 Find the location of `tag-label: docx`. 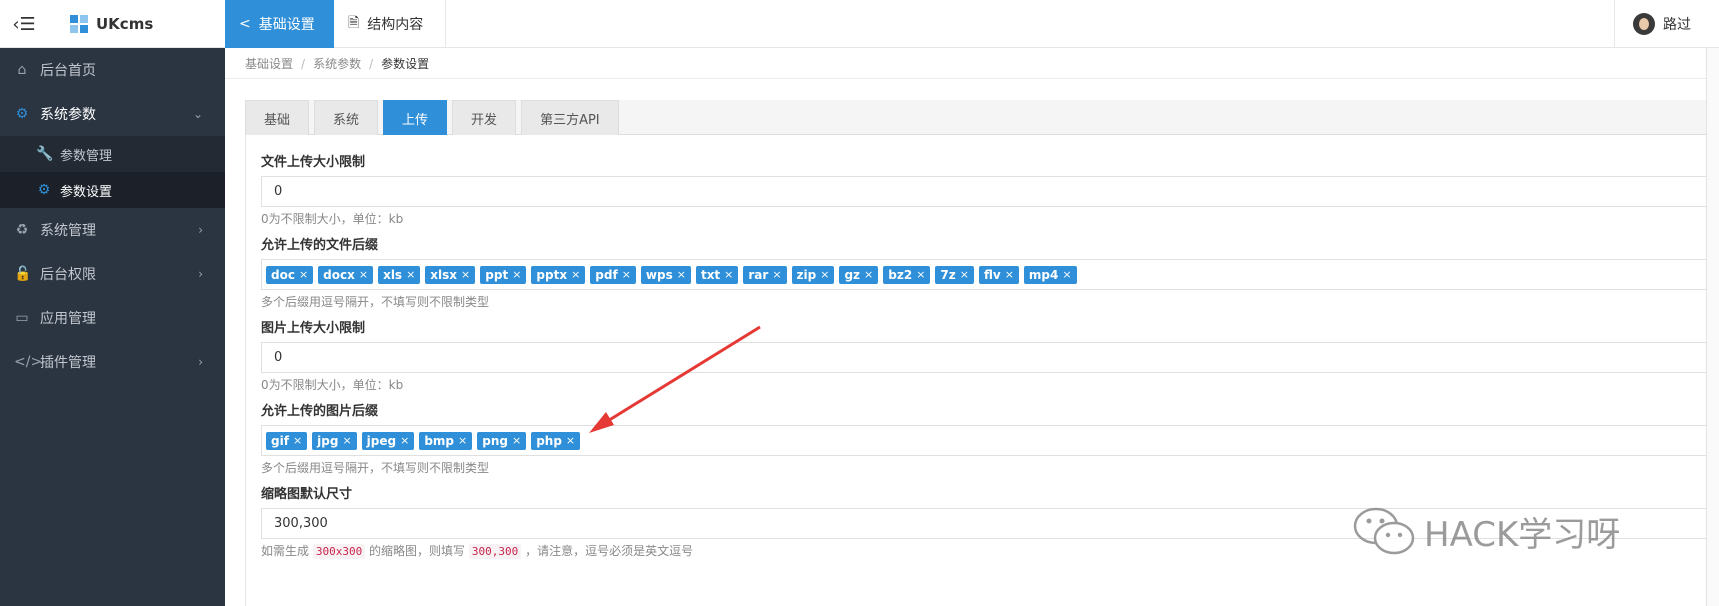

tag-label: docx is located at coordinates (339, 274).